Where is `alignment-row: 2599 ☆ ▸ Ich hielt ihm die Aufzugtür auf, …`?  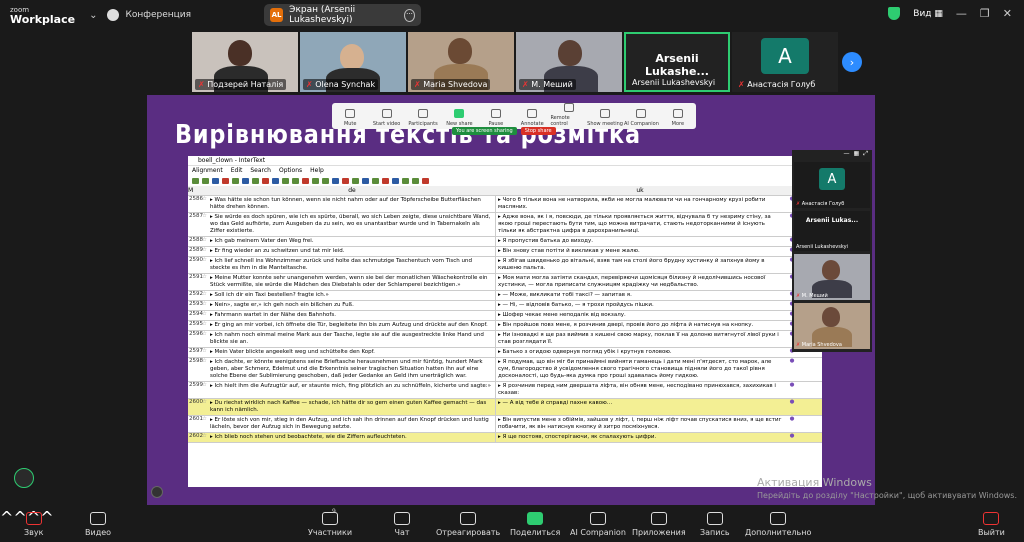
alignment-row: 2599 ☆ ▸ Ich hielt ihm die Aufzugtür auf, … is located at coordinates (505, 390).